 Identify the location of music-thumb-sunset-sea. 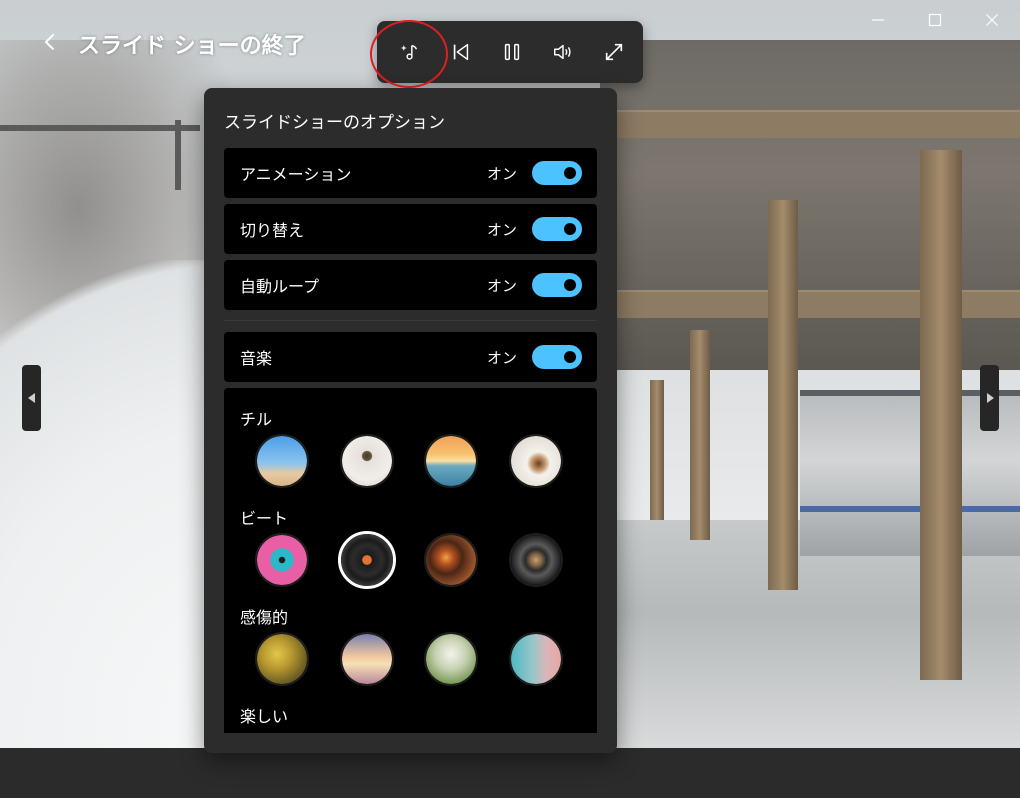
(451, 461).